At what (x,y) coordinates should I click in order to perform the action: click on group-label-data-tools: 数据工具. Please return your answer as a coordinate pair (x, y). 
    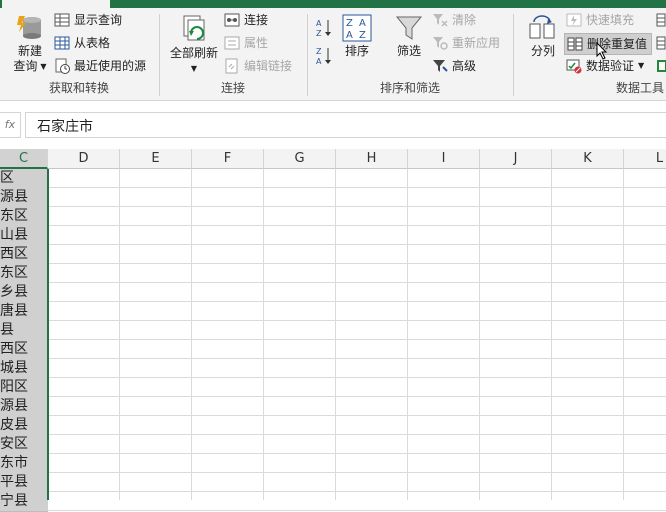
    Looking at the image, I should click on (639, 88).